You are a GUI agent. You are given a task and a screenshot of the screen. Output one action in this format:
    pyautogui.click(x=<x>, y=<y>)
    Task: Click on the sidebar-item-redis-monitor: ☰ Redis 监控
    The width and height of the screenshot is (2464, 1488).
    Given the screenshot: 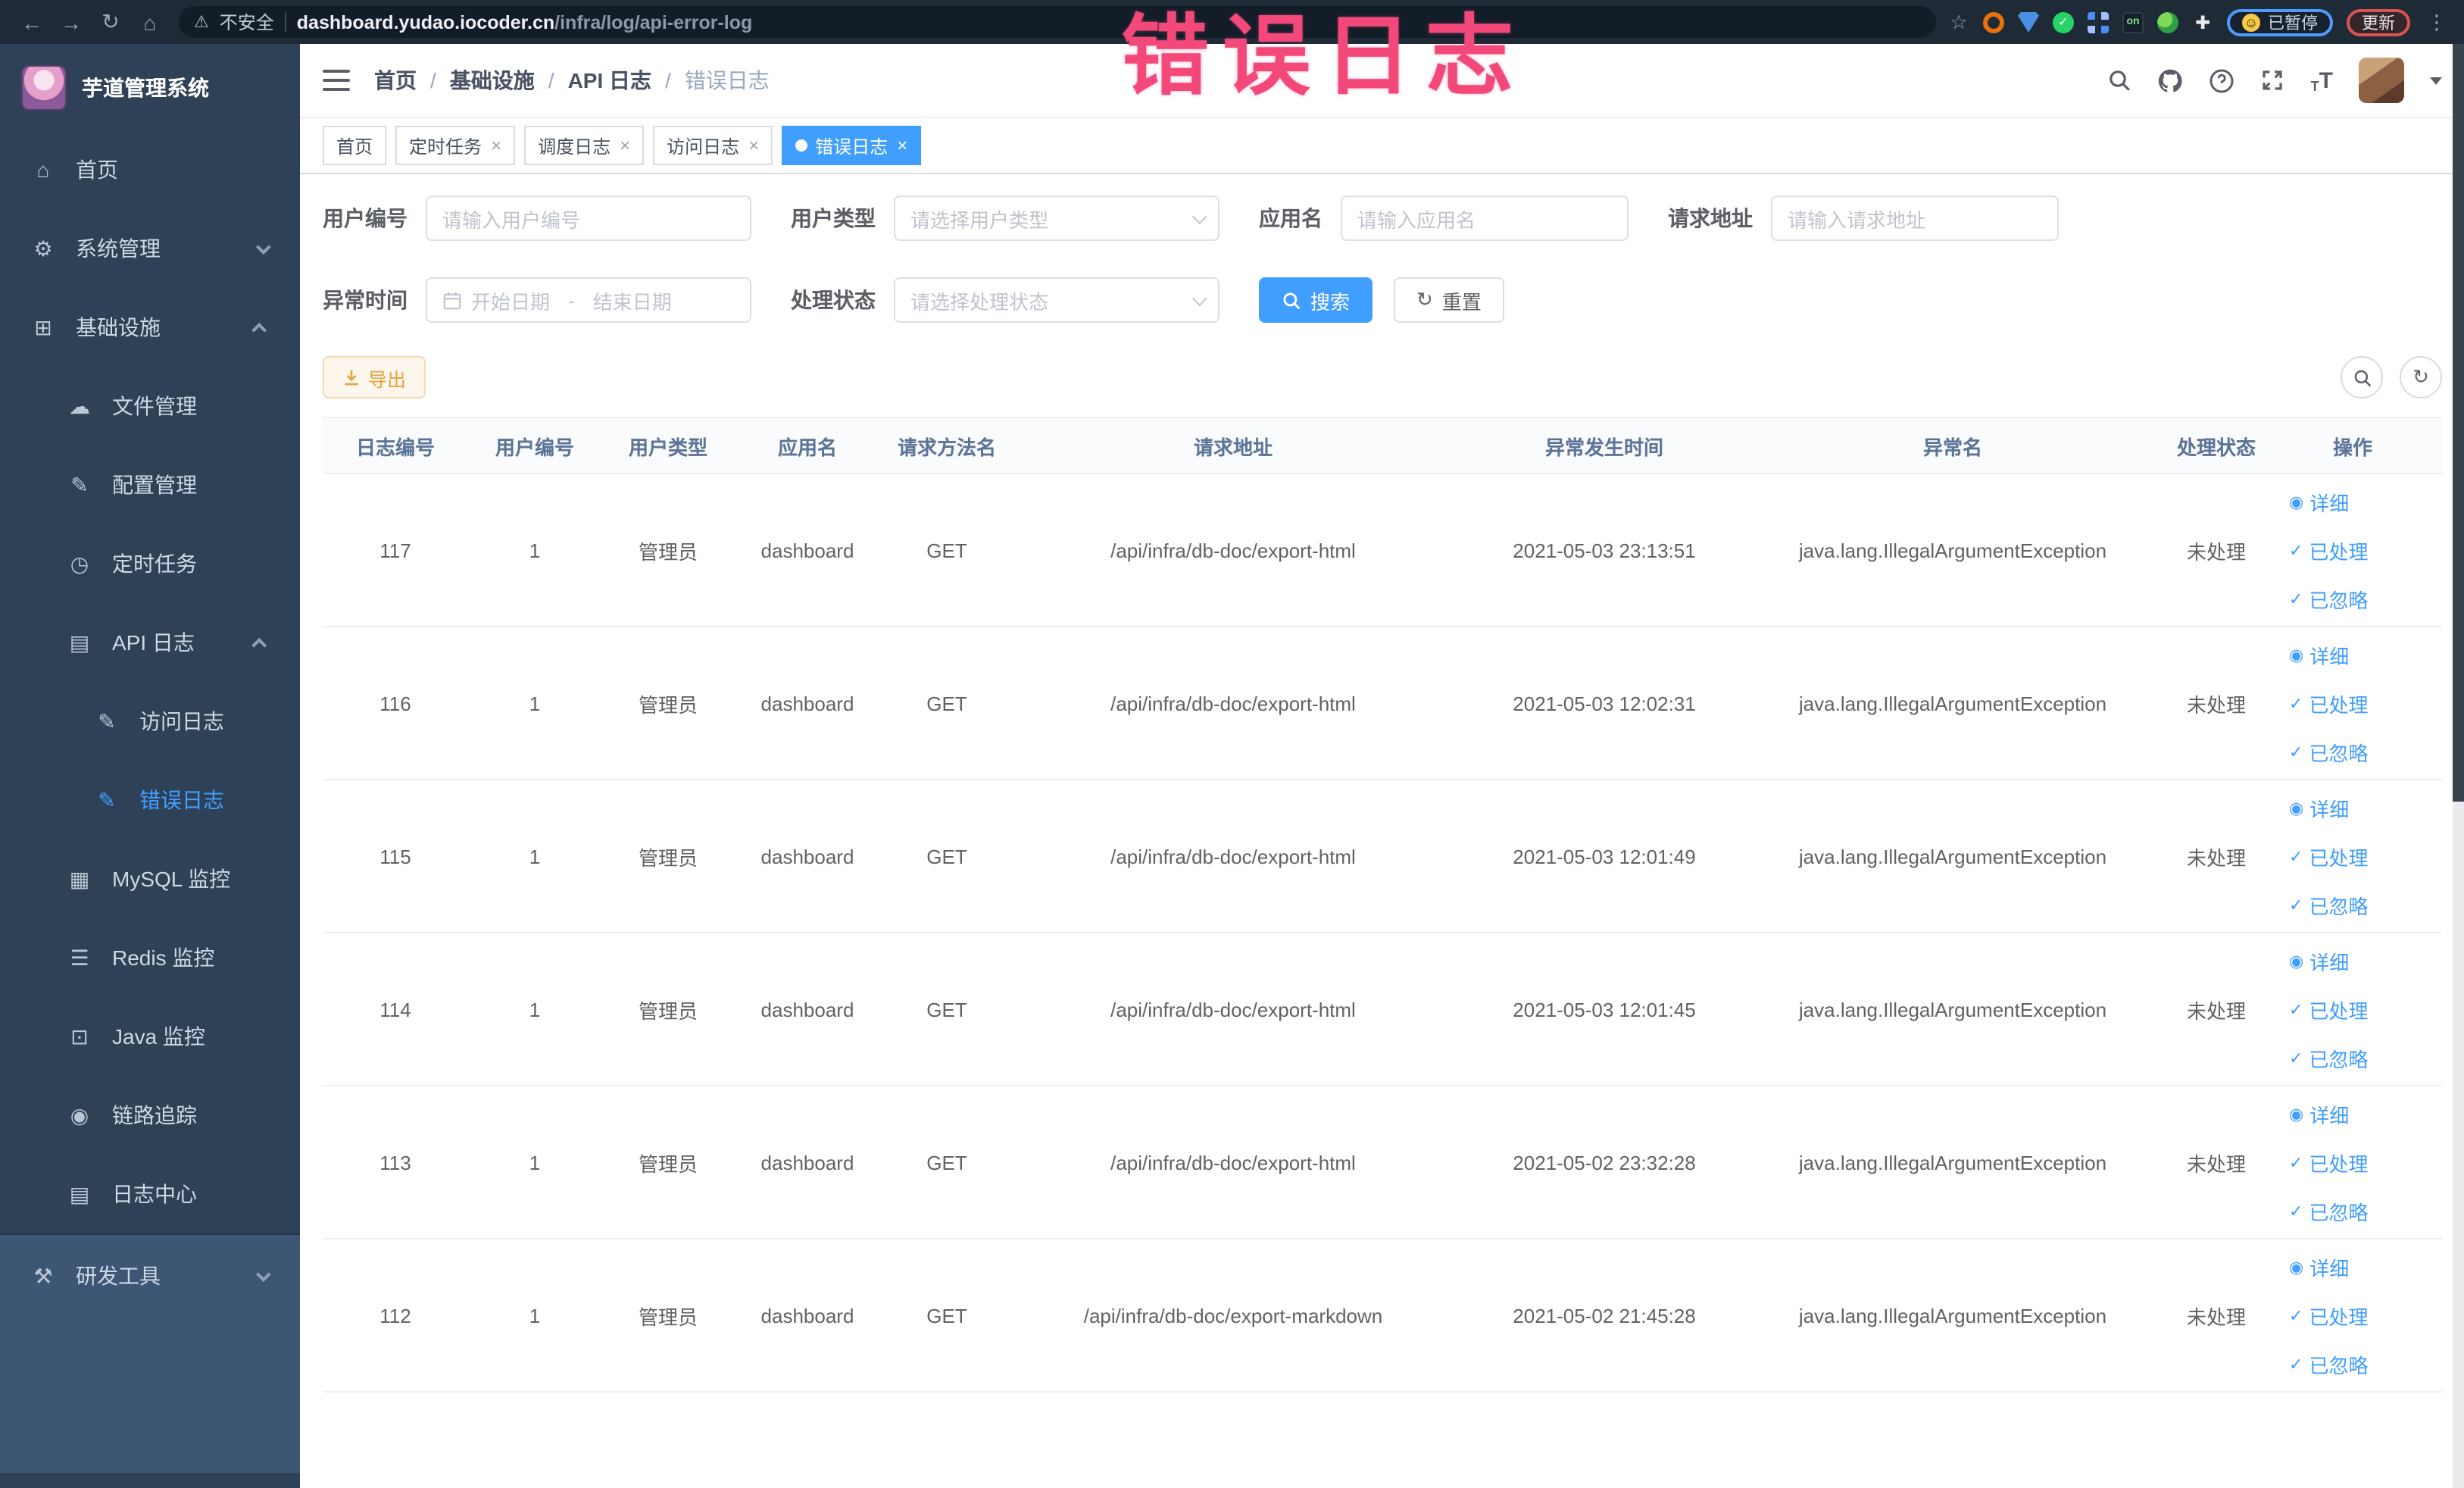 What is the action you would take?
    pyautogui.click(x=150, y=957)
    